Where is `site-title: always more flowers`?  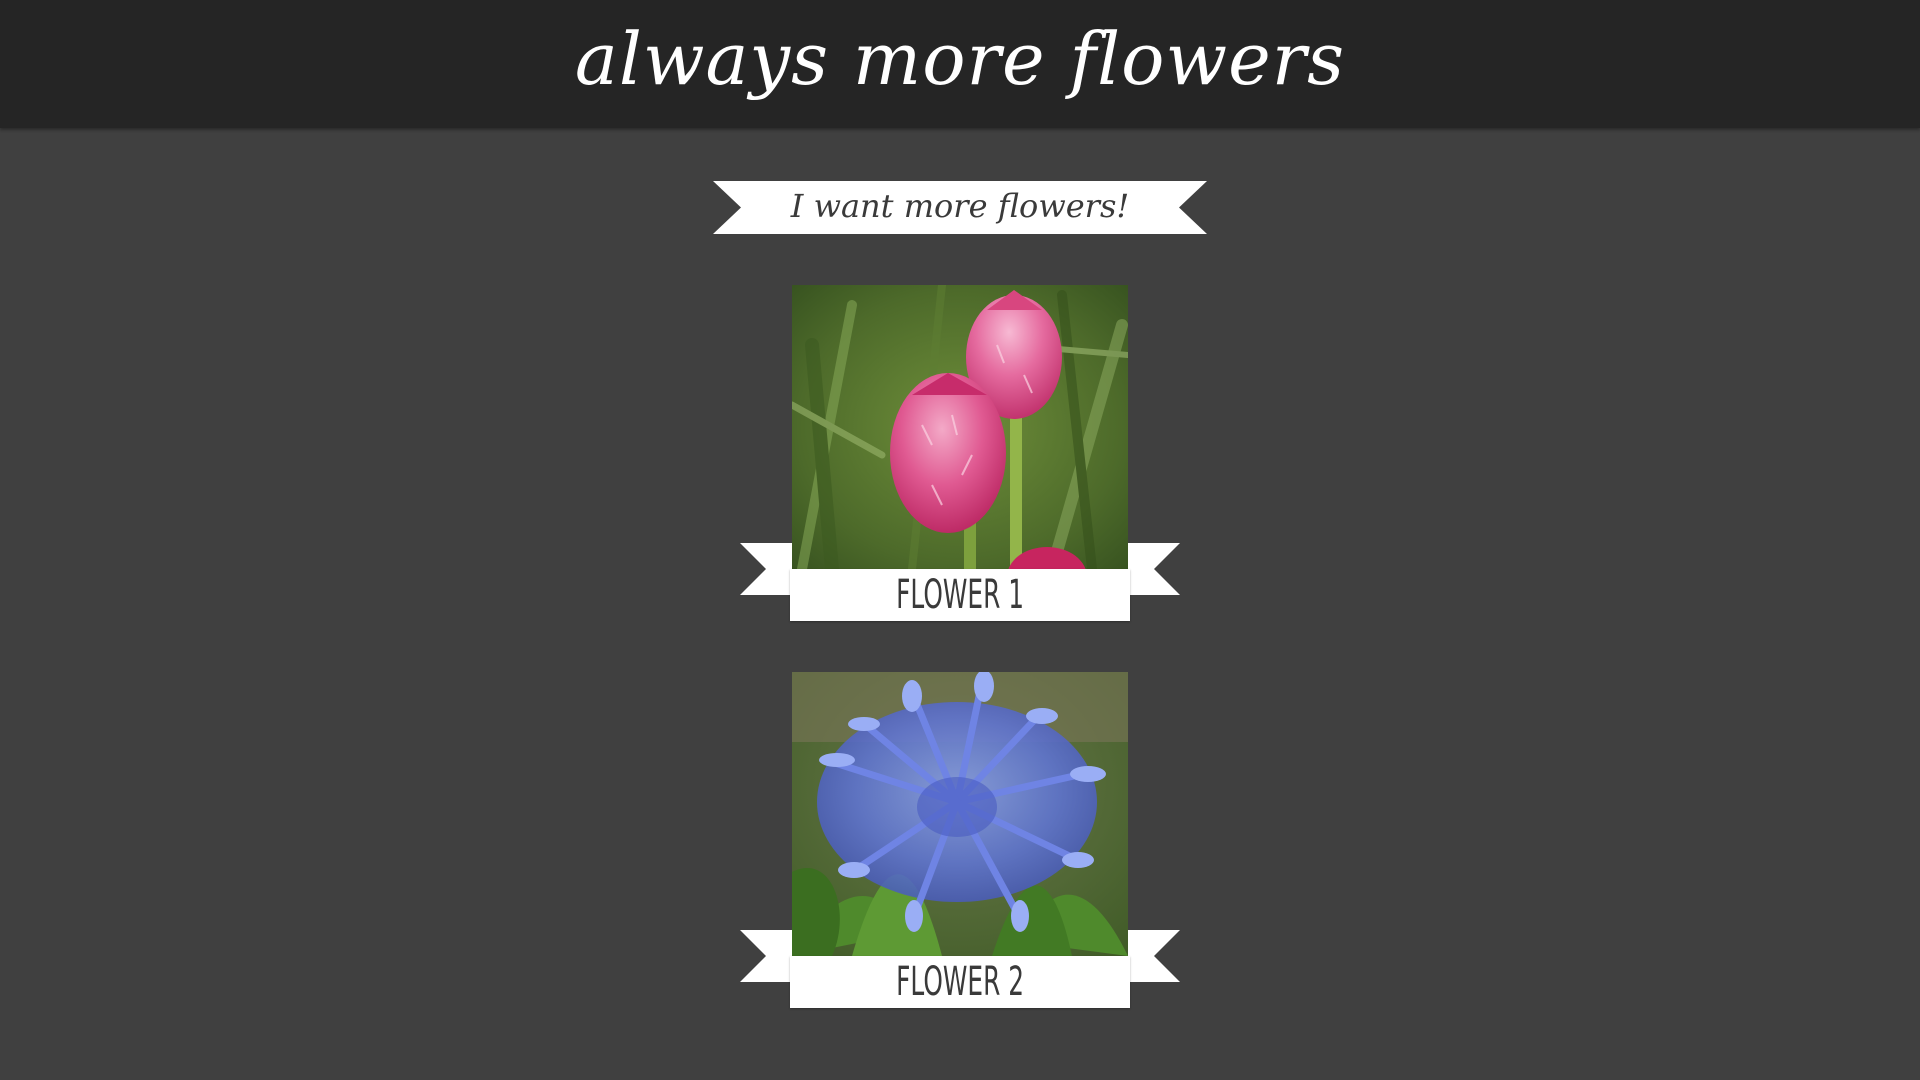 site-title: always more flowers is located at coordinates (960, 59).